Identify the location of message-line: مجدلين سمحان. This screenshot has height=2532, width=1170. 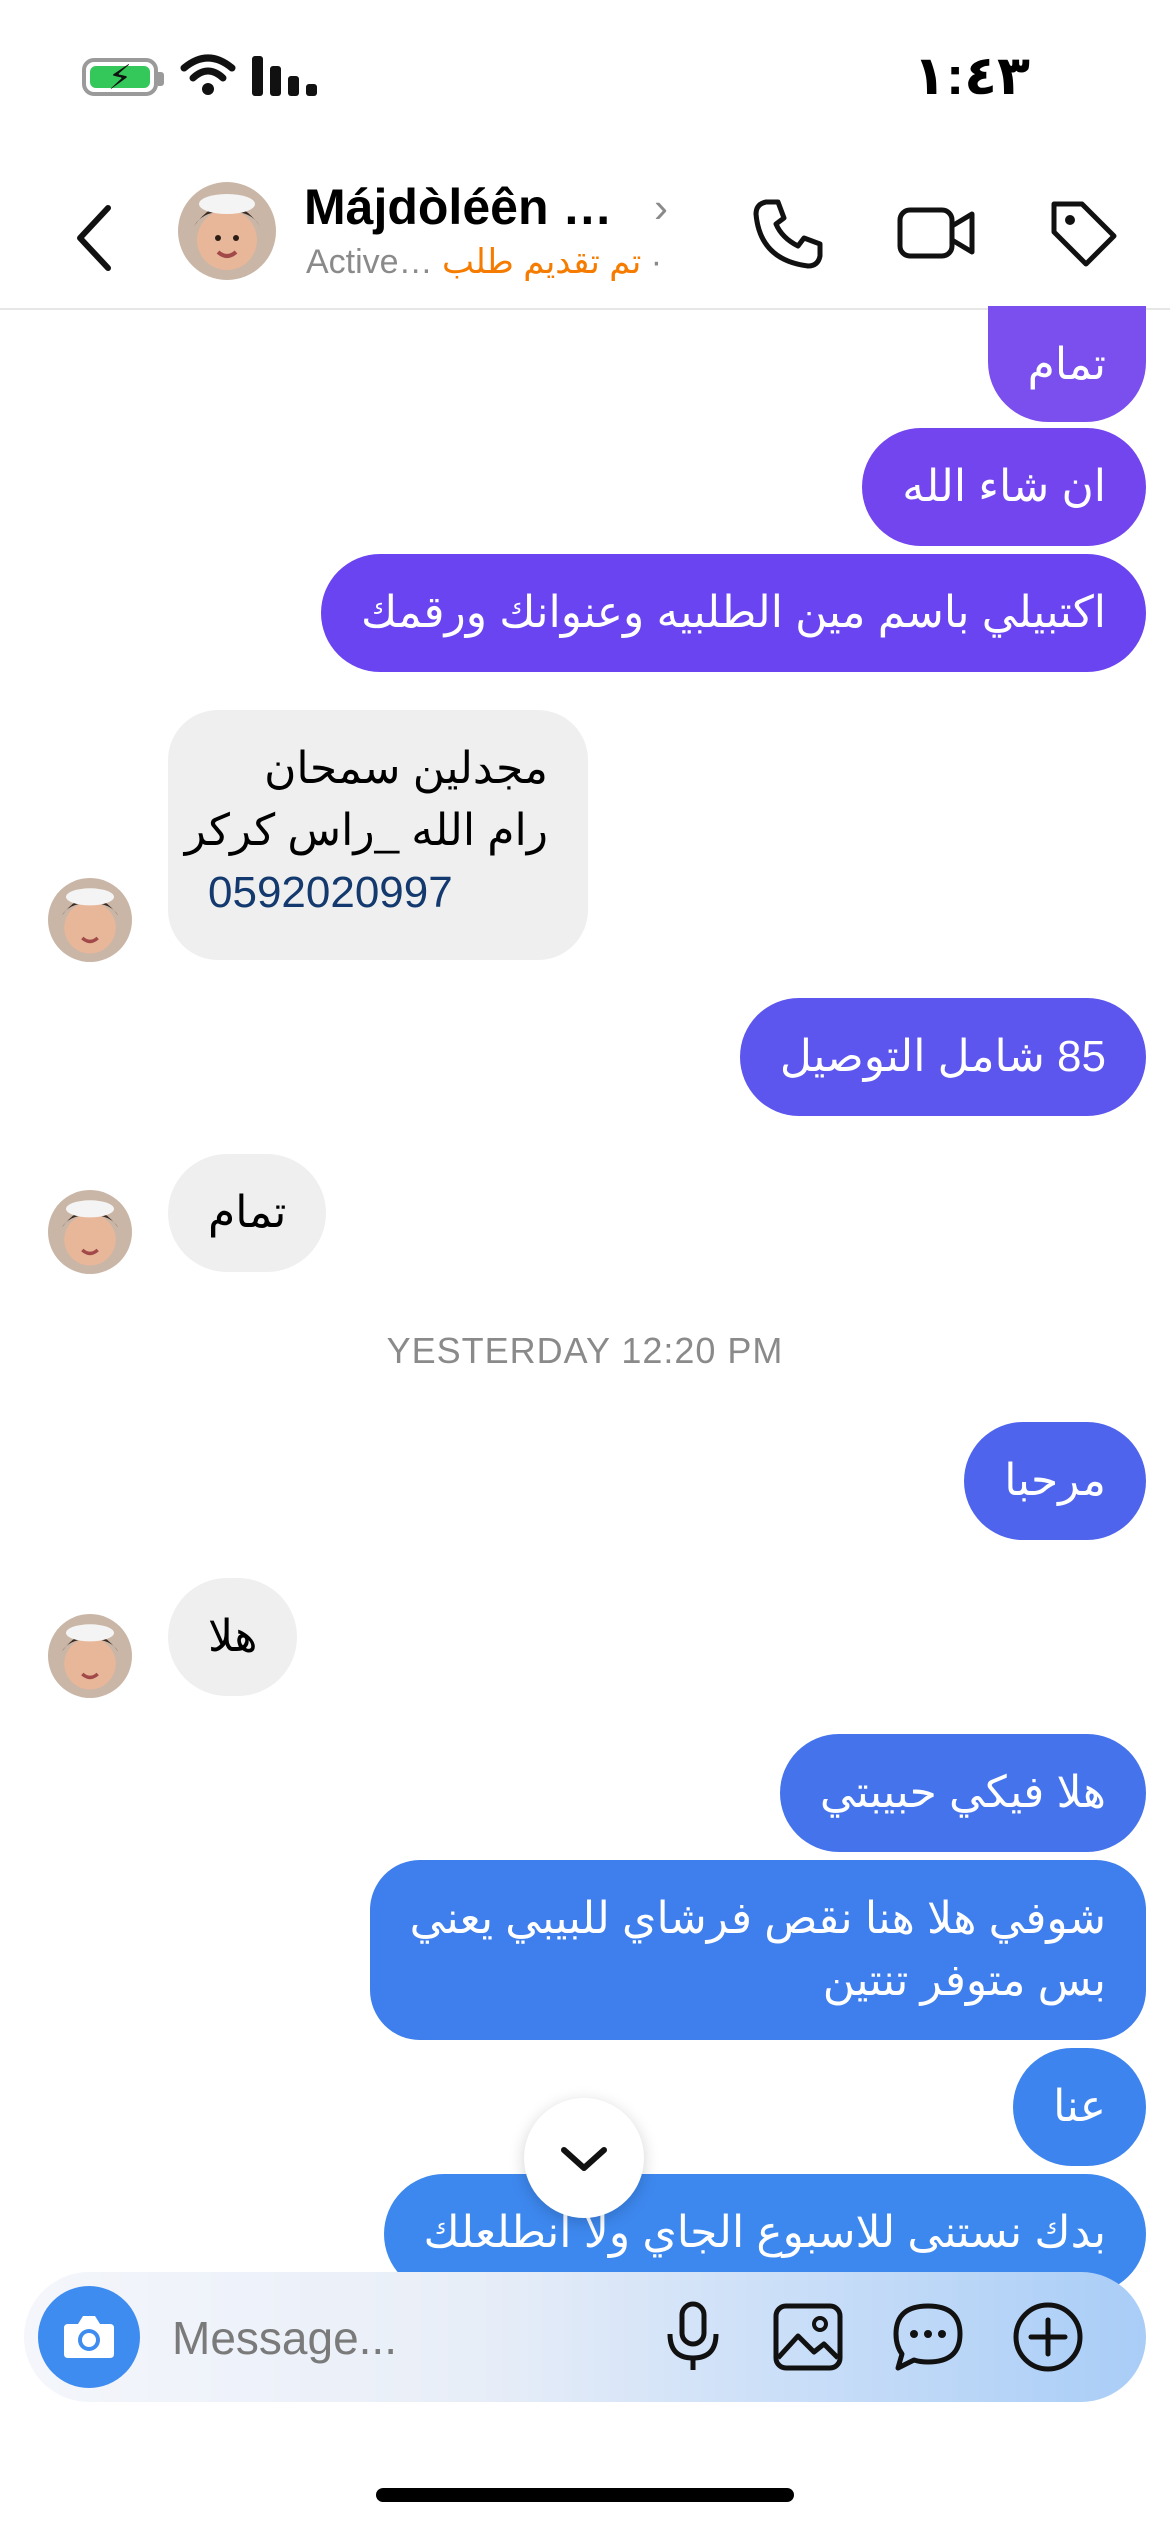
(406, 768).